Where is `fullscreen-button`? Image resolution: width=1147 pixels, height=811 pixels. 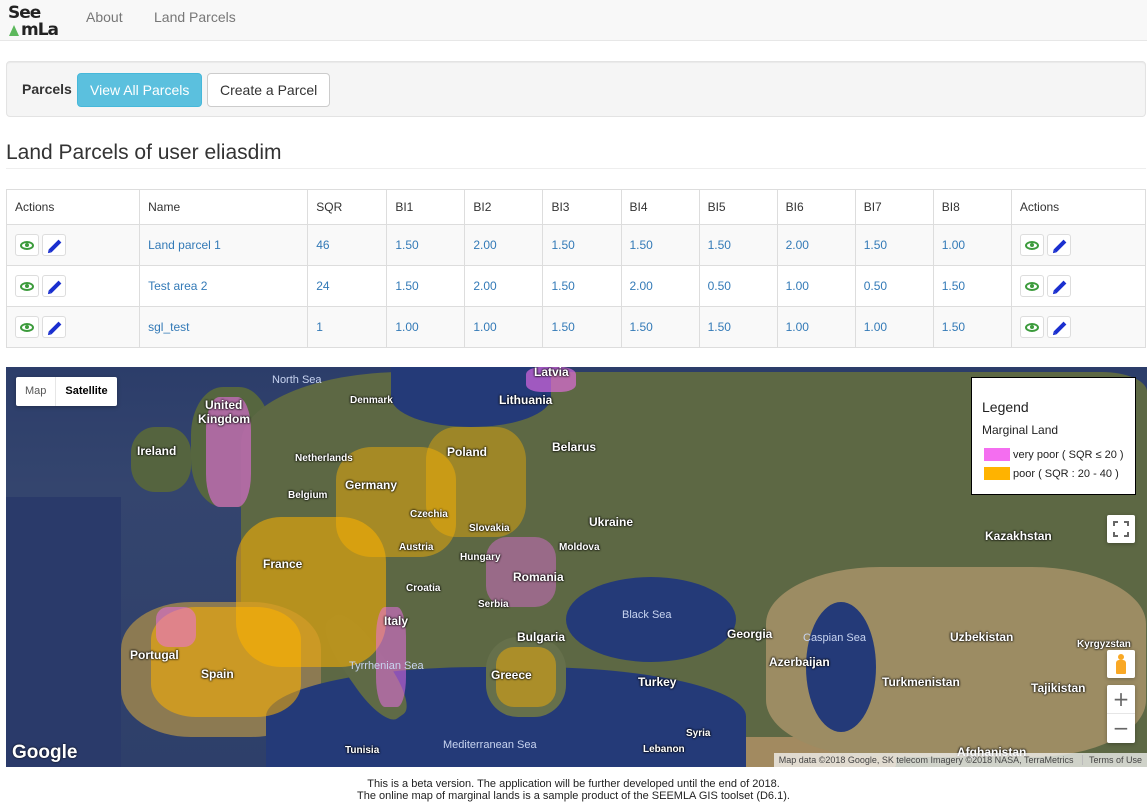
fullscreen-button is located at coordinates (1121, 529).